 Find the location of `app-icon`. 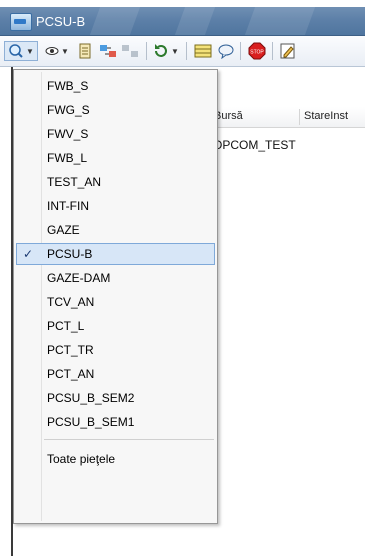

app-icon is located at coordinates (21, 22).